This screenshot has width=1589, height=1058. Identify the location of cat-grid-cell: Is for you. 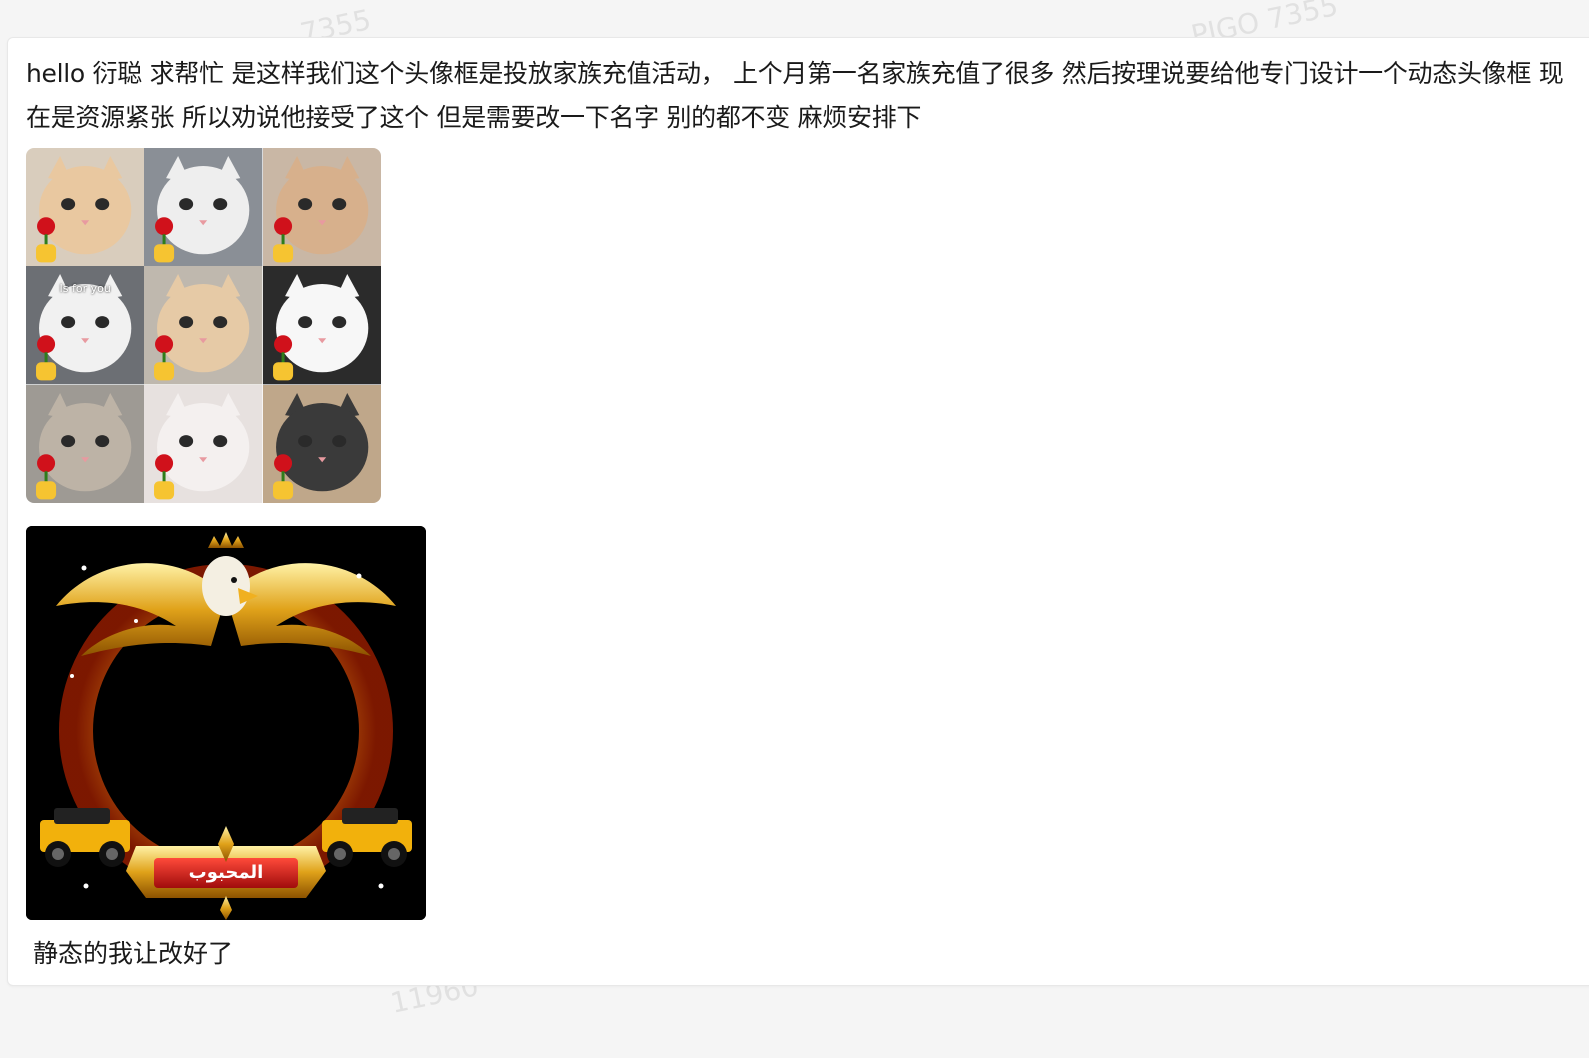
(85, 325).